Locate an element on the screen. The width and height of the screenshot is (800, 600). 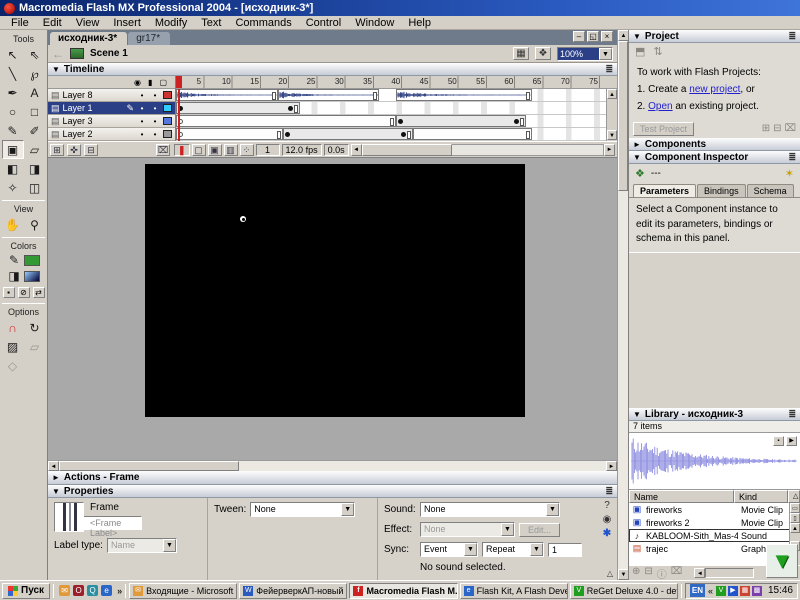
frame-rate-field: 12.0 fps is located at coordinates (301, 149).